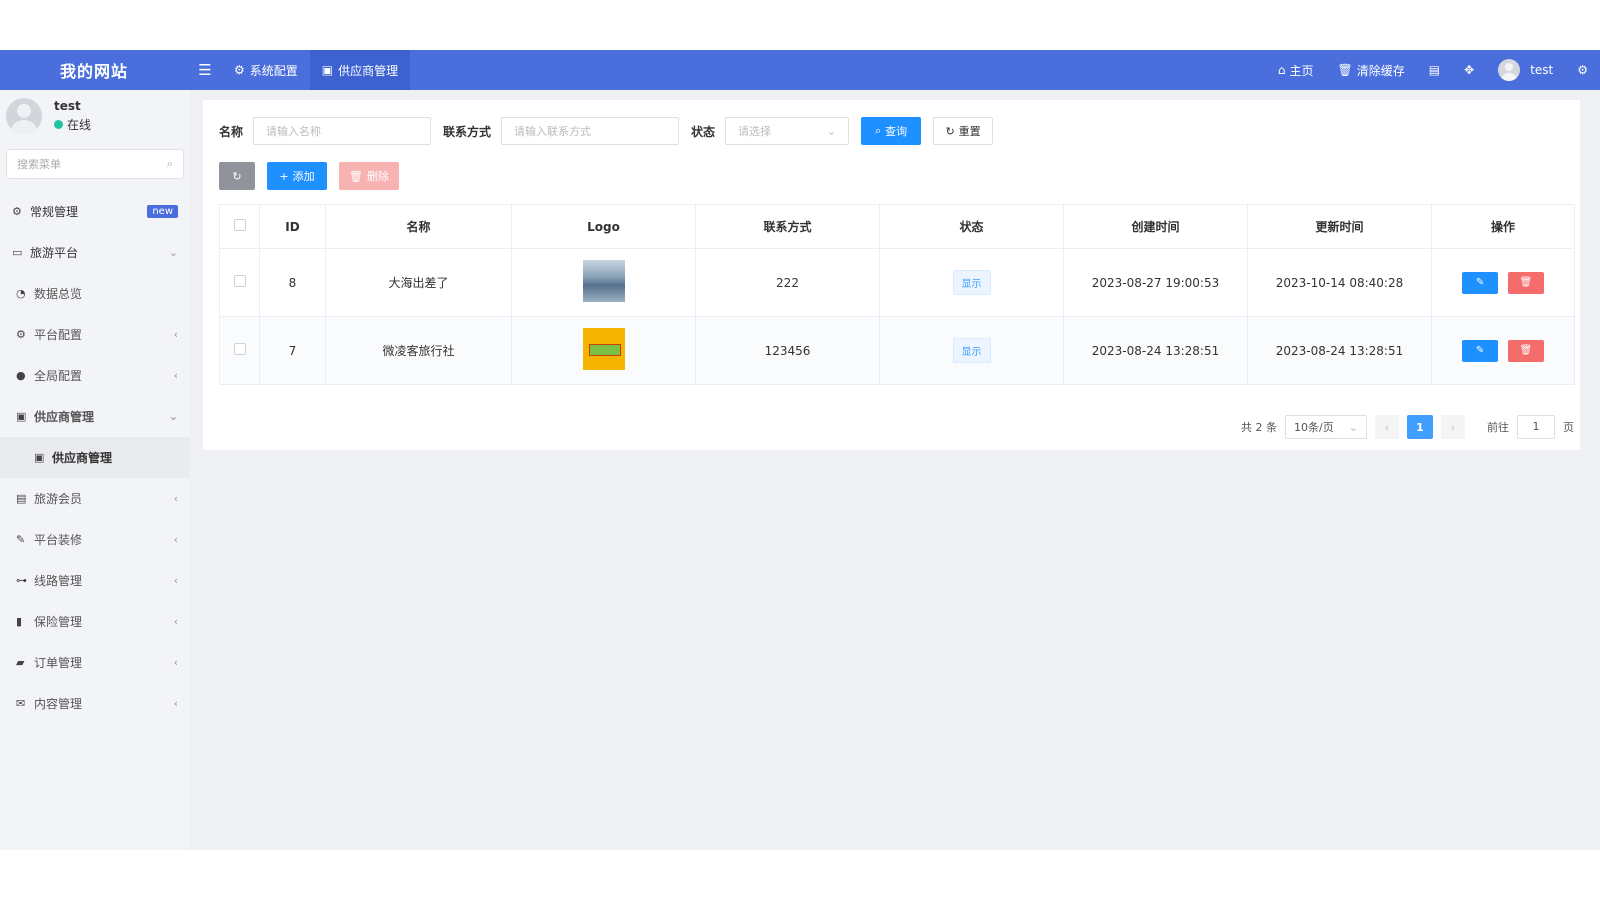 The width and height of the screenshot is (1600, 900). Describe the element at coordinates (787, 131) in the screenshot. I see `status-select: 请选择 ⌄` at that location.